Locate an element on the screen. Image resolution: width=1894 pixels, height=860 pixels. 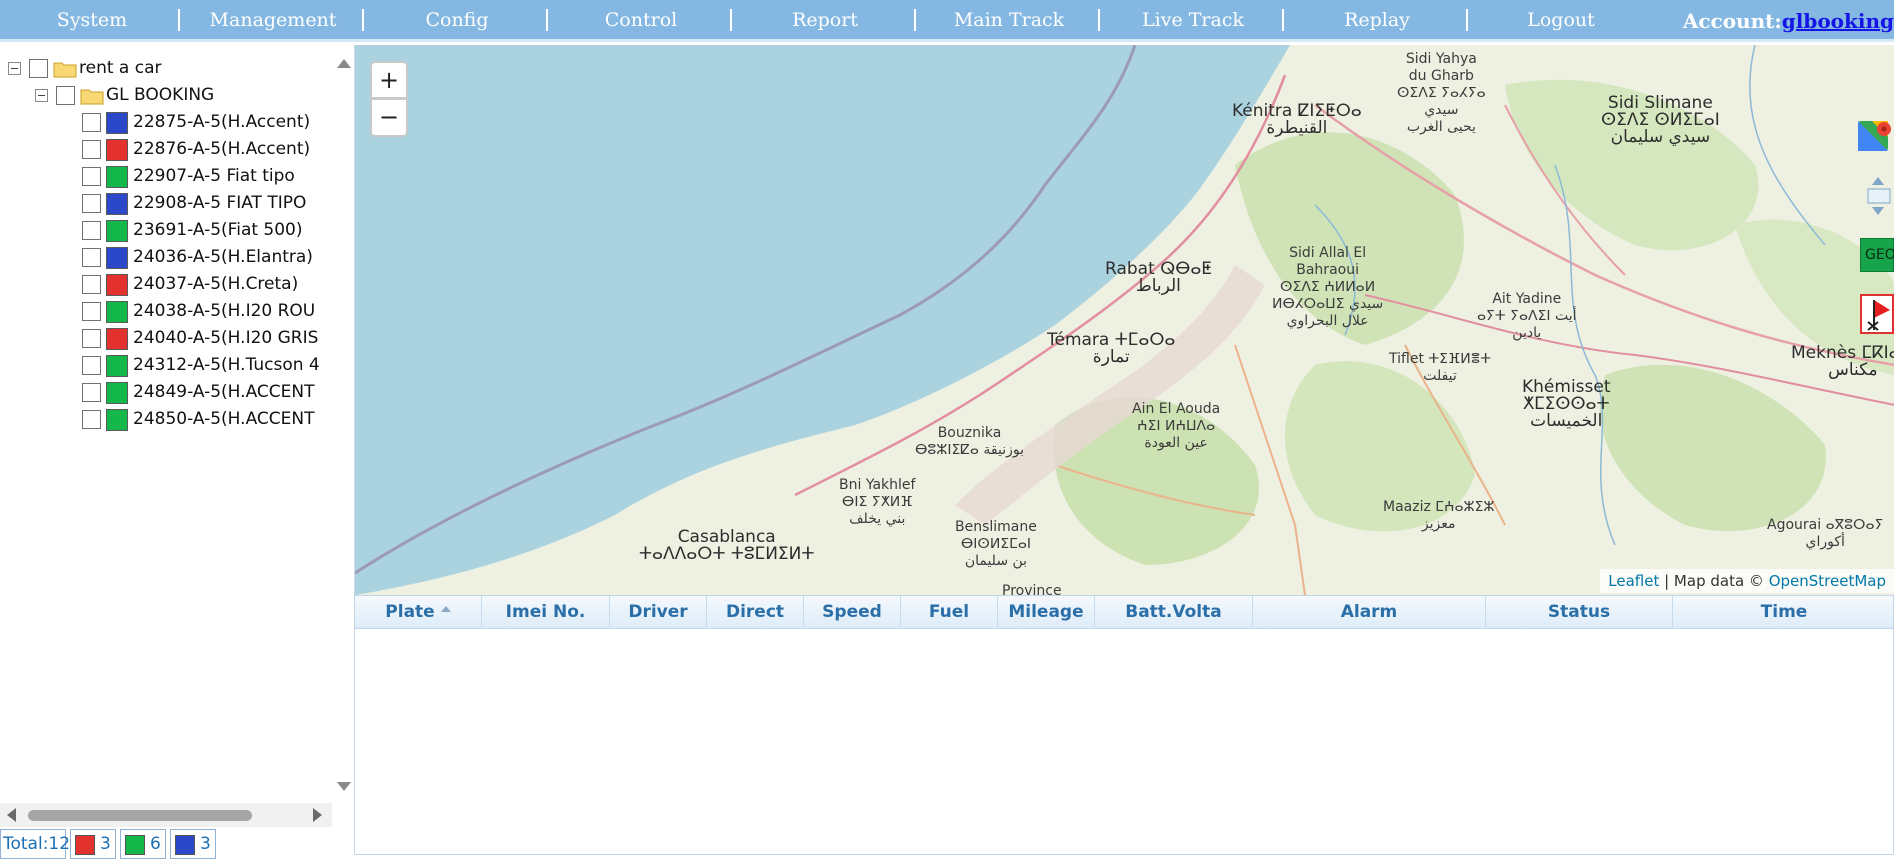
leaflet-link: Leaflet is located at coordinates (1633, 581).